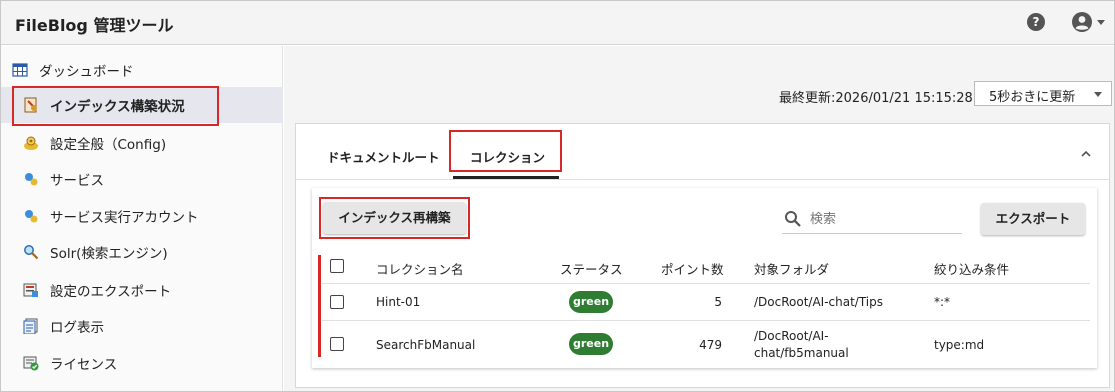 Image resolution: width=1115 pixels, height=392 pixels. Describe the element at coordinates (142, 70) in the screenshot. I see `sidebar-item-dashboard: ダッシュボード` at that location.